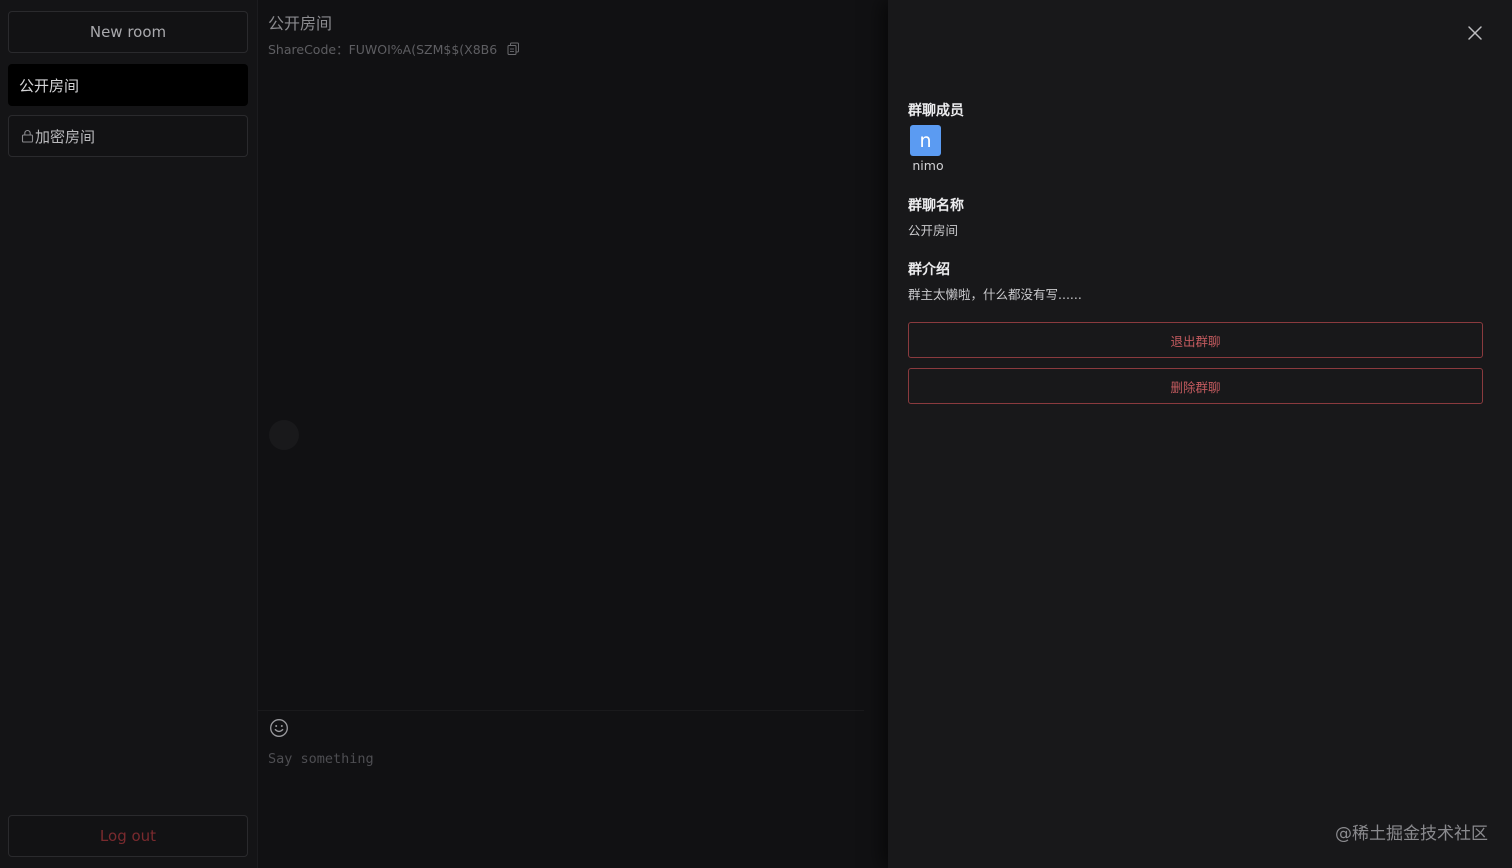  Describe the element at coordinates (284, 435) in the screenshot. I see `avatar` at that location.